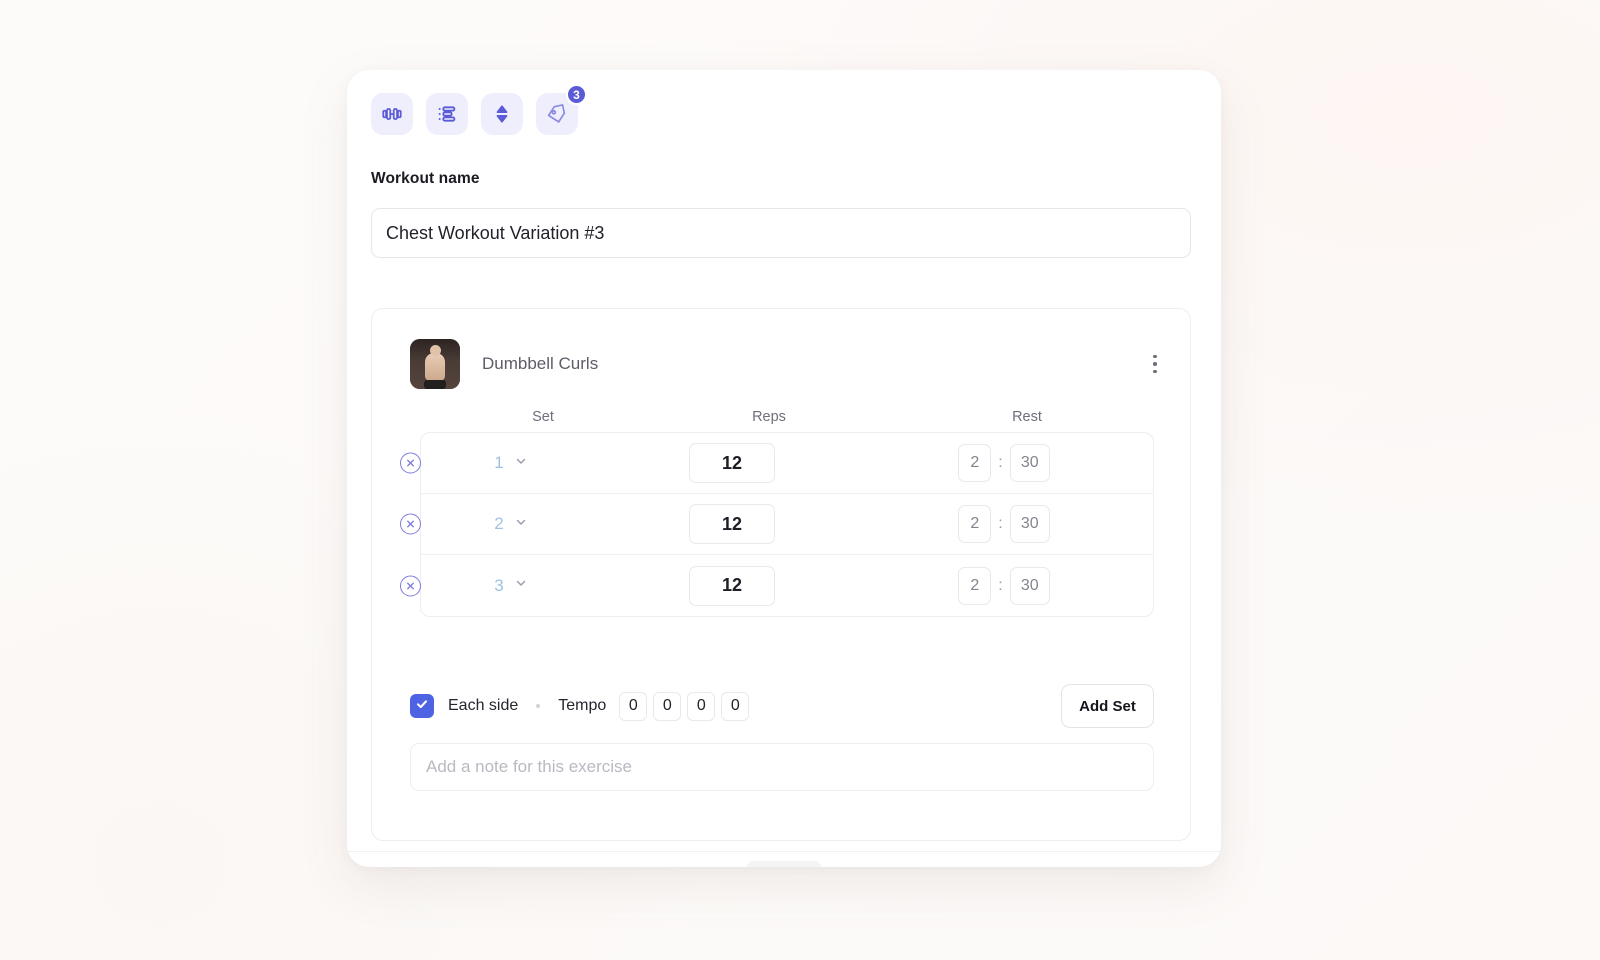  I want to click on thumbnail-figure-head, so click(435, 350).